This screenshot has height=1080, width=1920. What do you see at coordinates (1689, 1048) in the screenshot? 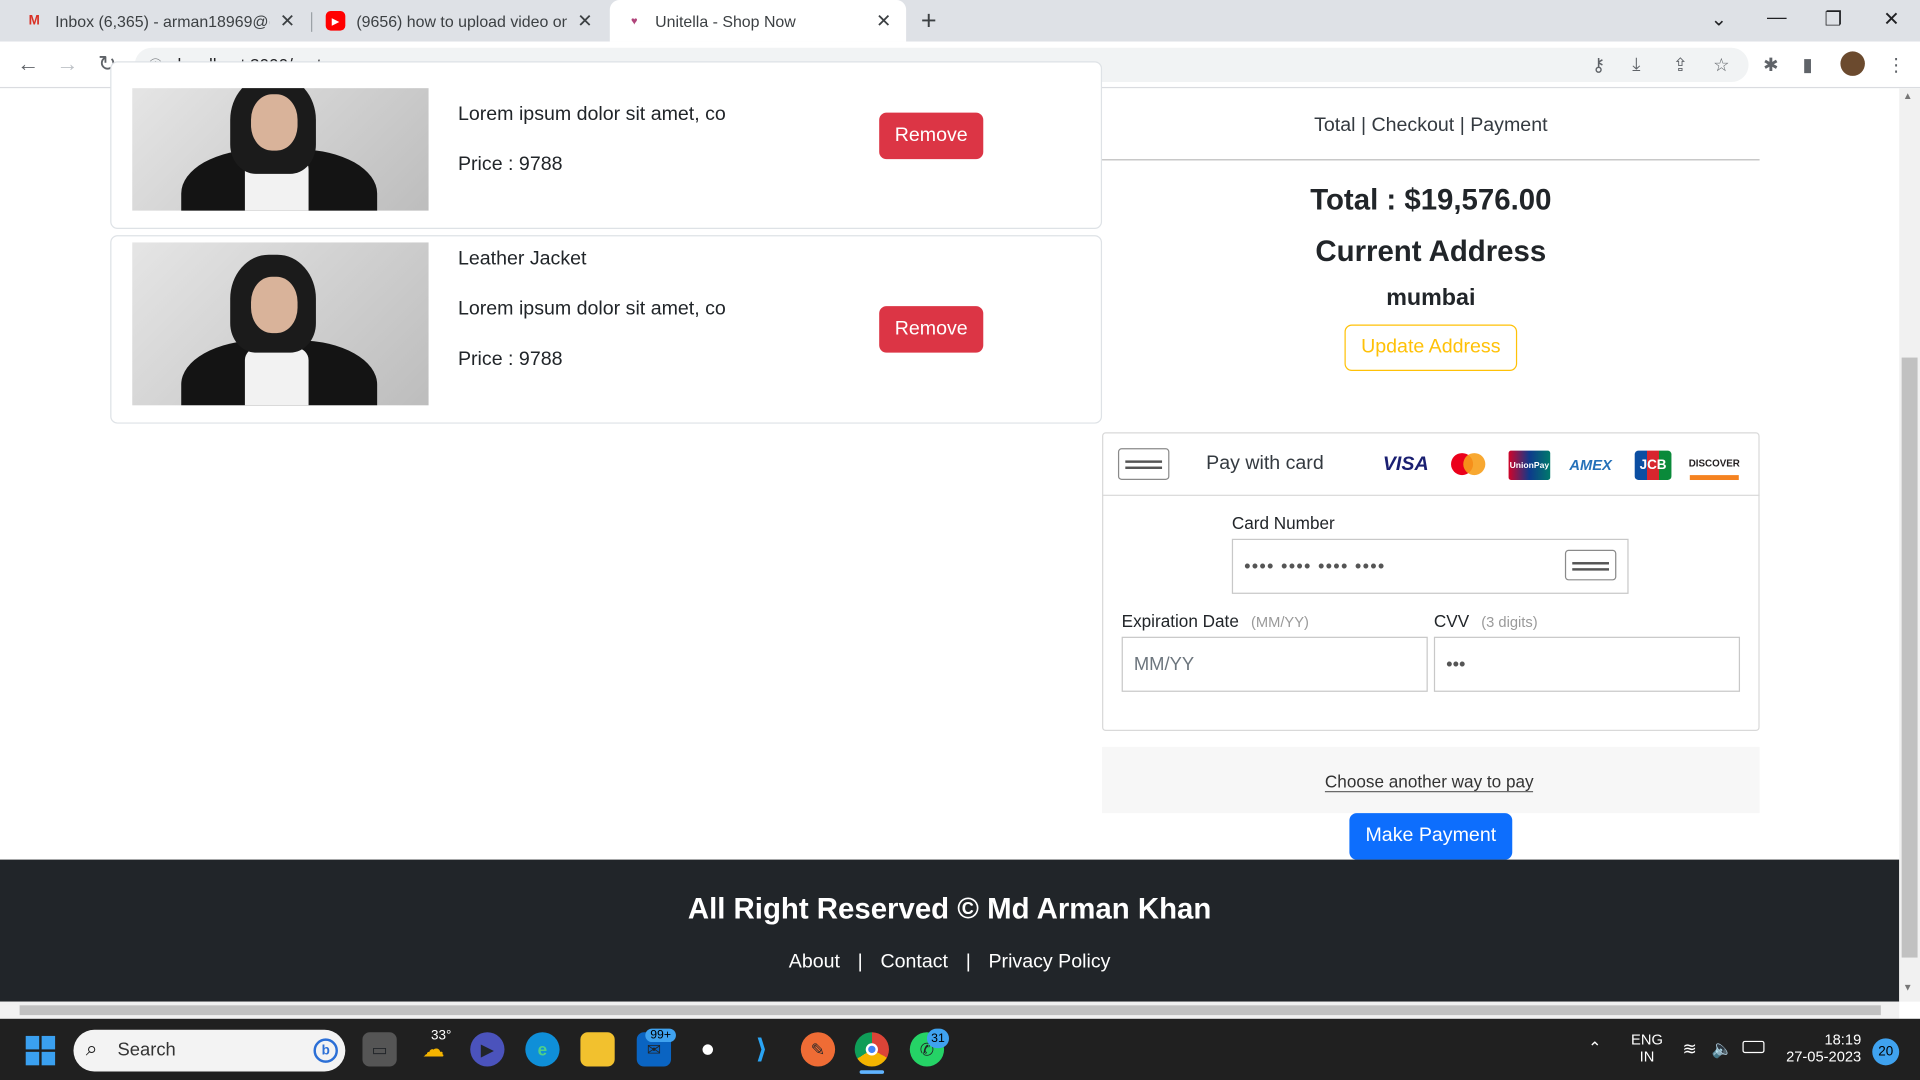
I see `wifi-icon: ≋` at bounding box center [1689, 1048].